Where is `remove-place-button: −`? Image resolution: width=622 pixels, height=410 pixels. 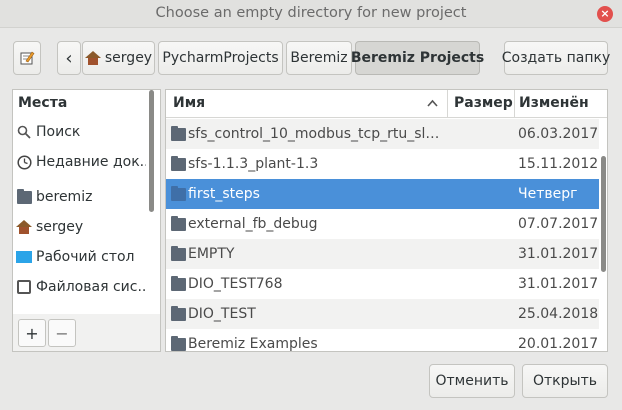
remove-place-button: − is located at coordinates (62, 333).